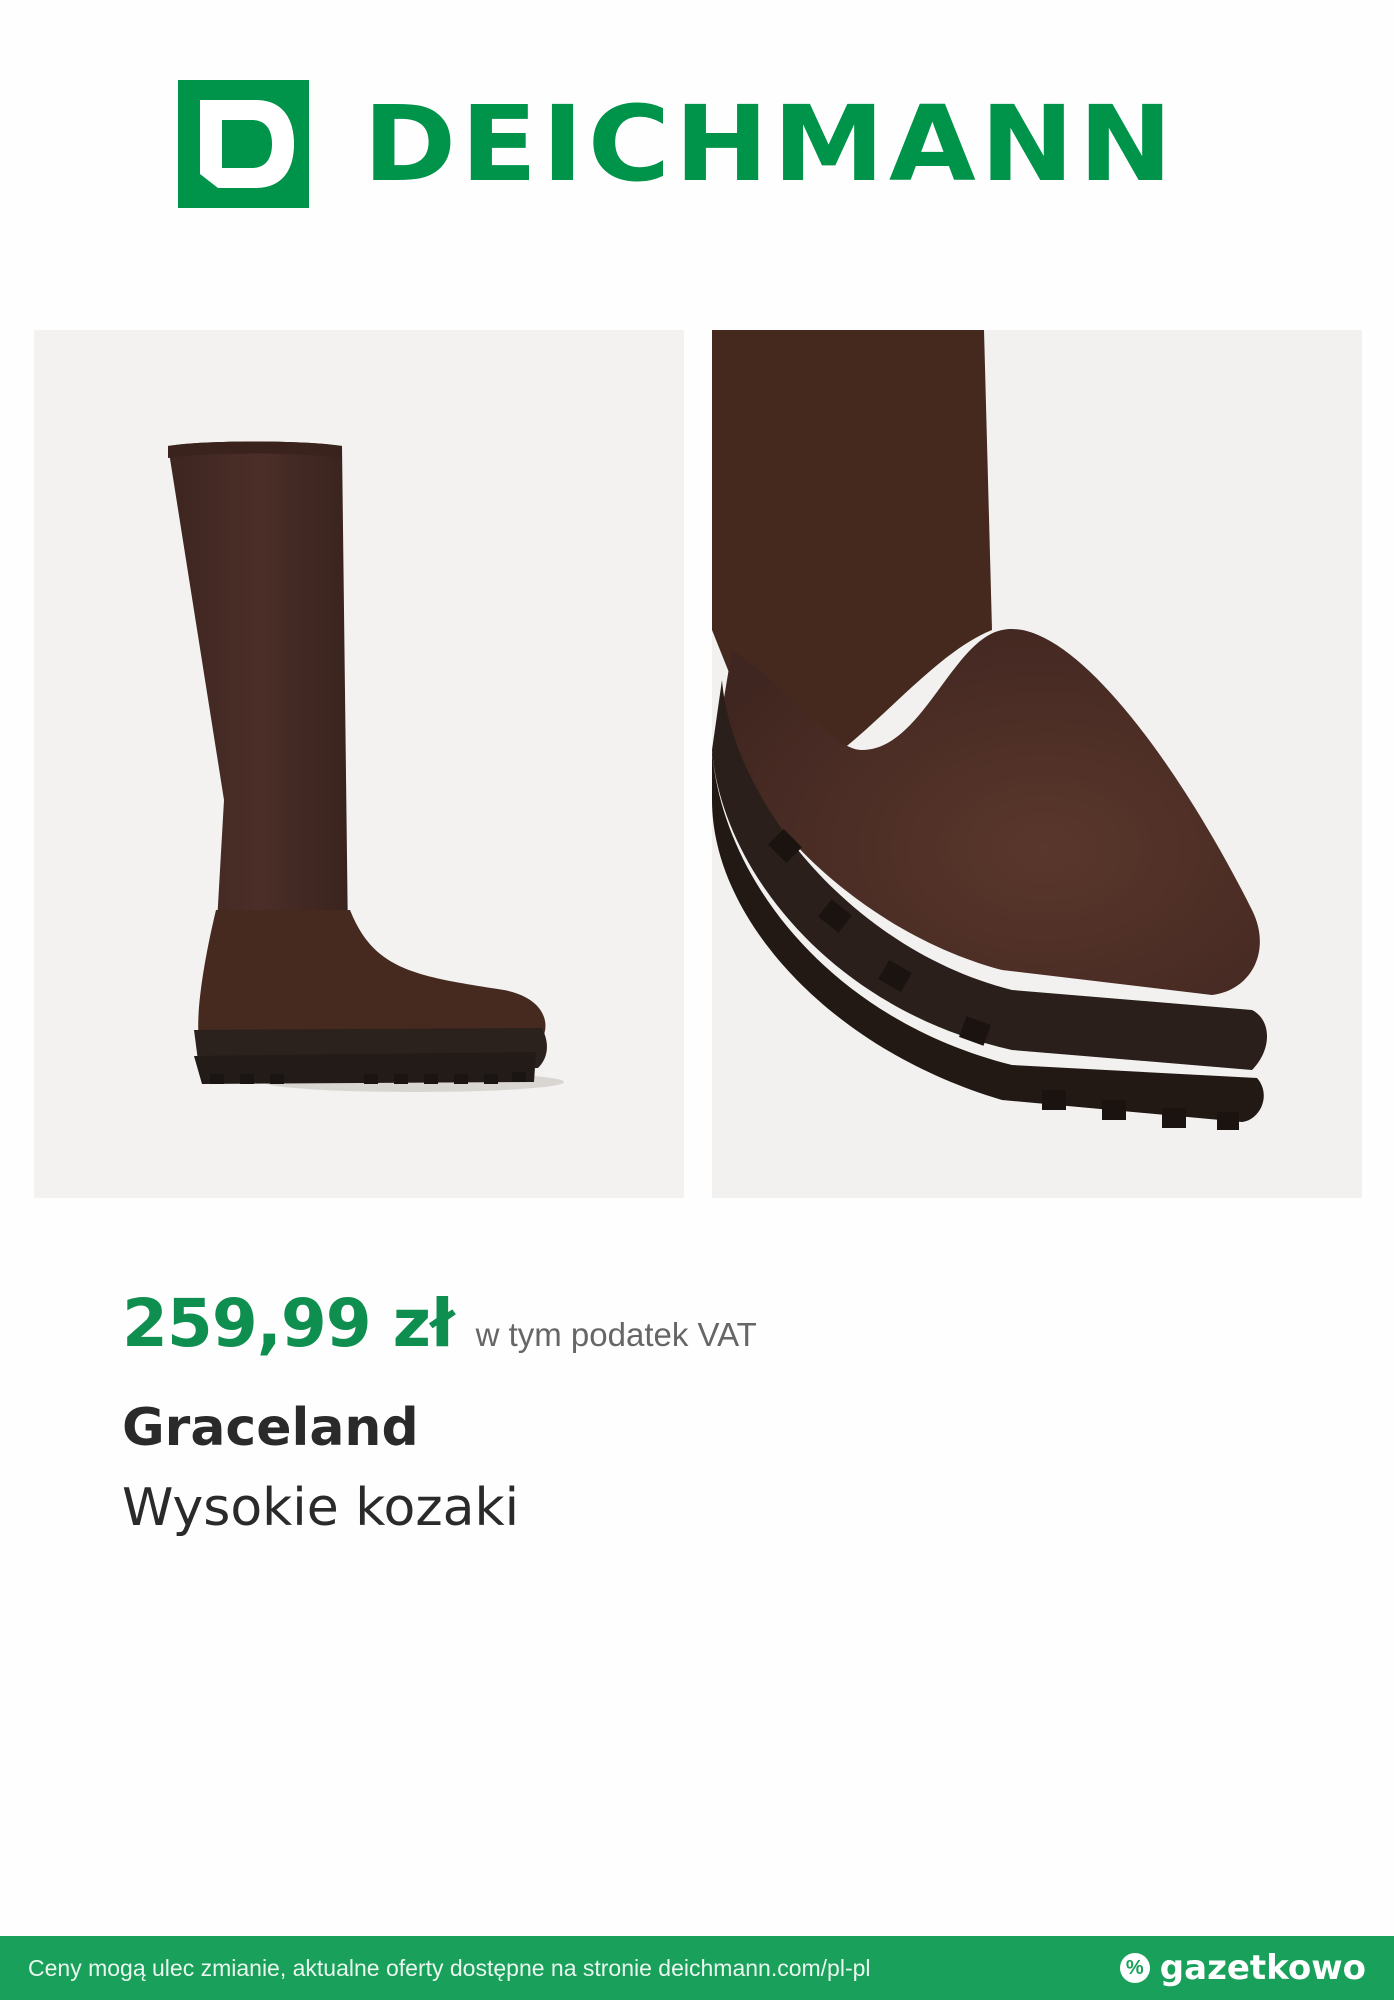 Image resolution: width=1394 pixels, height=2000 pixels. I want to click on gazetkowo-logo: % gazetkowo, so click(1242, 1968).